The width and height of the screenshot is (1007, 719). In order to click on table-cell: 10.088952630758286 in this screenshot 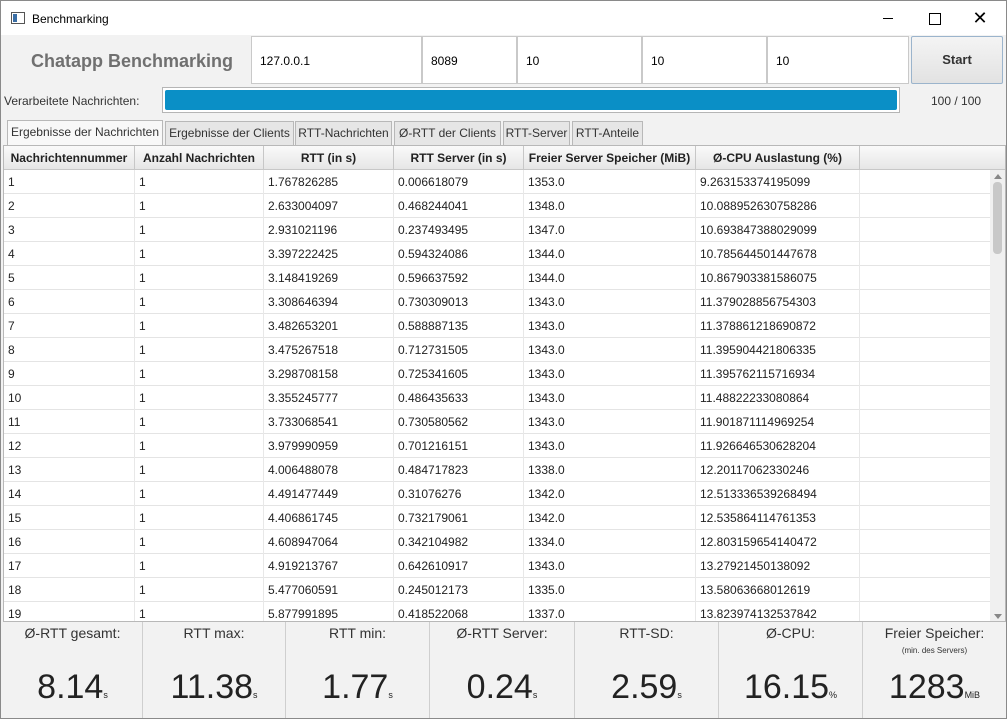, I will do `click(778, 206)`.